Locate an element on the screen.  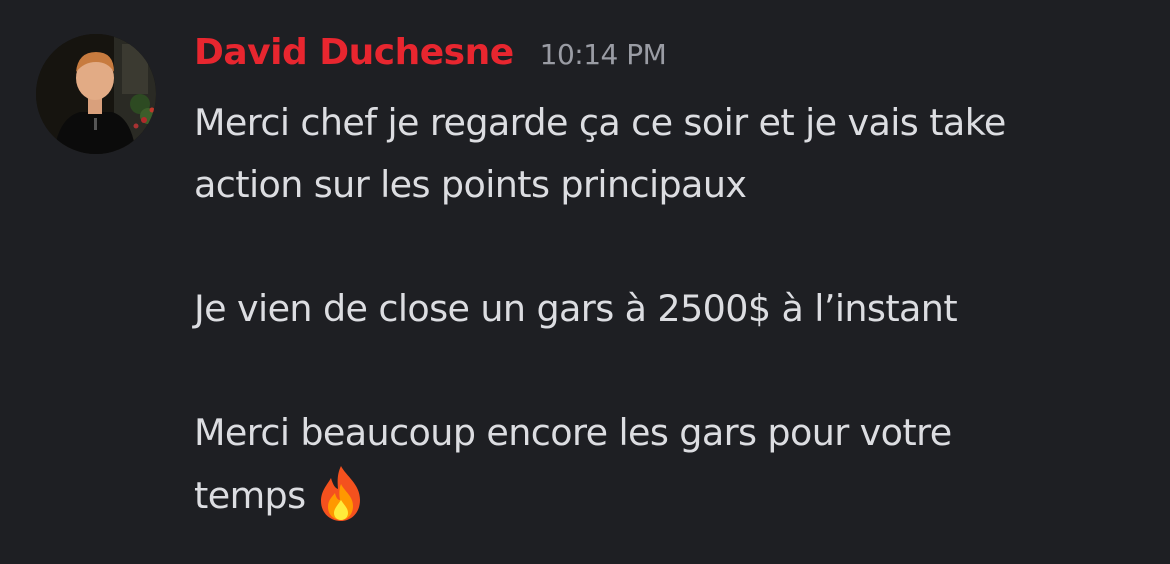
message-line: action sur les points principaux is located at coordinates (470, 184).